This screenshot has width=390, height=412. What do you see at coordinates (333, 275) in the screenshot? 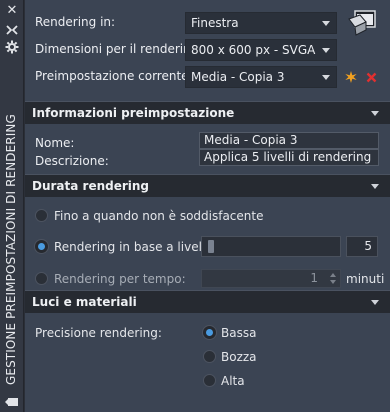
I see `spin-up-icon` at bounding box center [333, 275].